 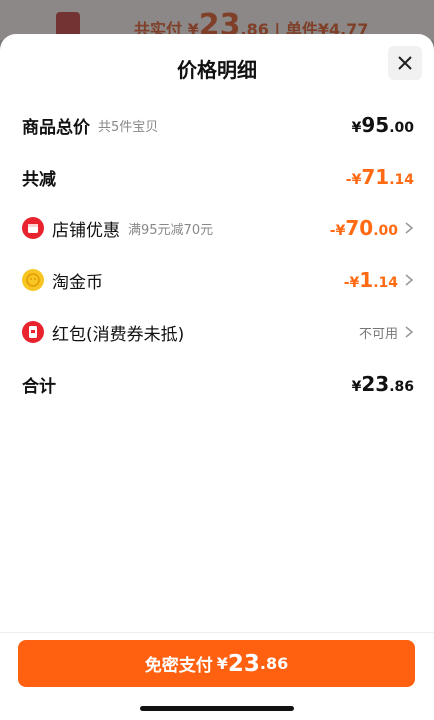 What do you see at coordinates (378, 334) in the screenshot?
I see `red-packet-status: 不可用` at bounding box center [378, 334].